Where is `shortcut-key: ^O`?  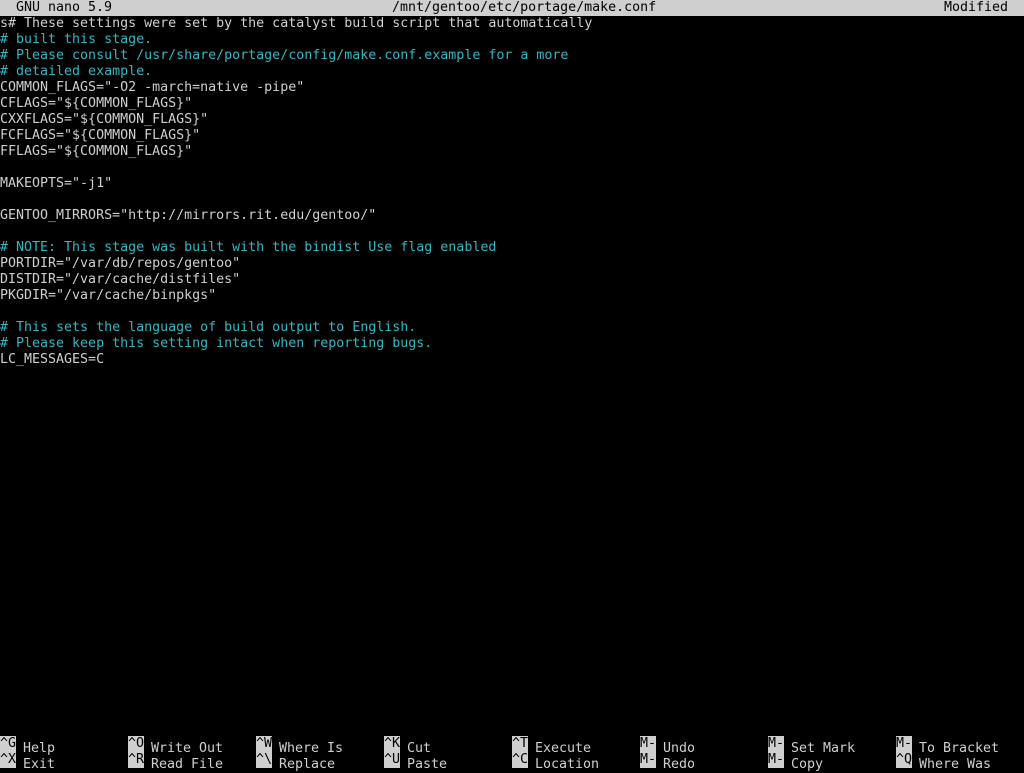 shortcut-key: ^O is located at coordinates (136, 744).